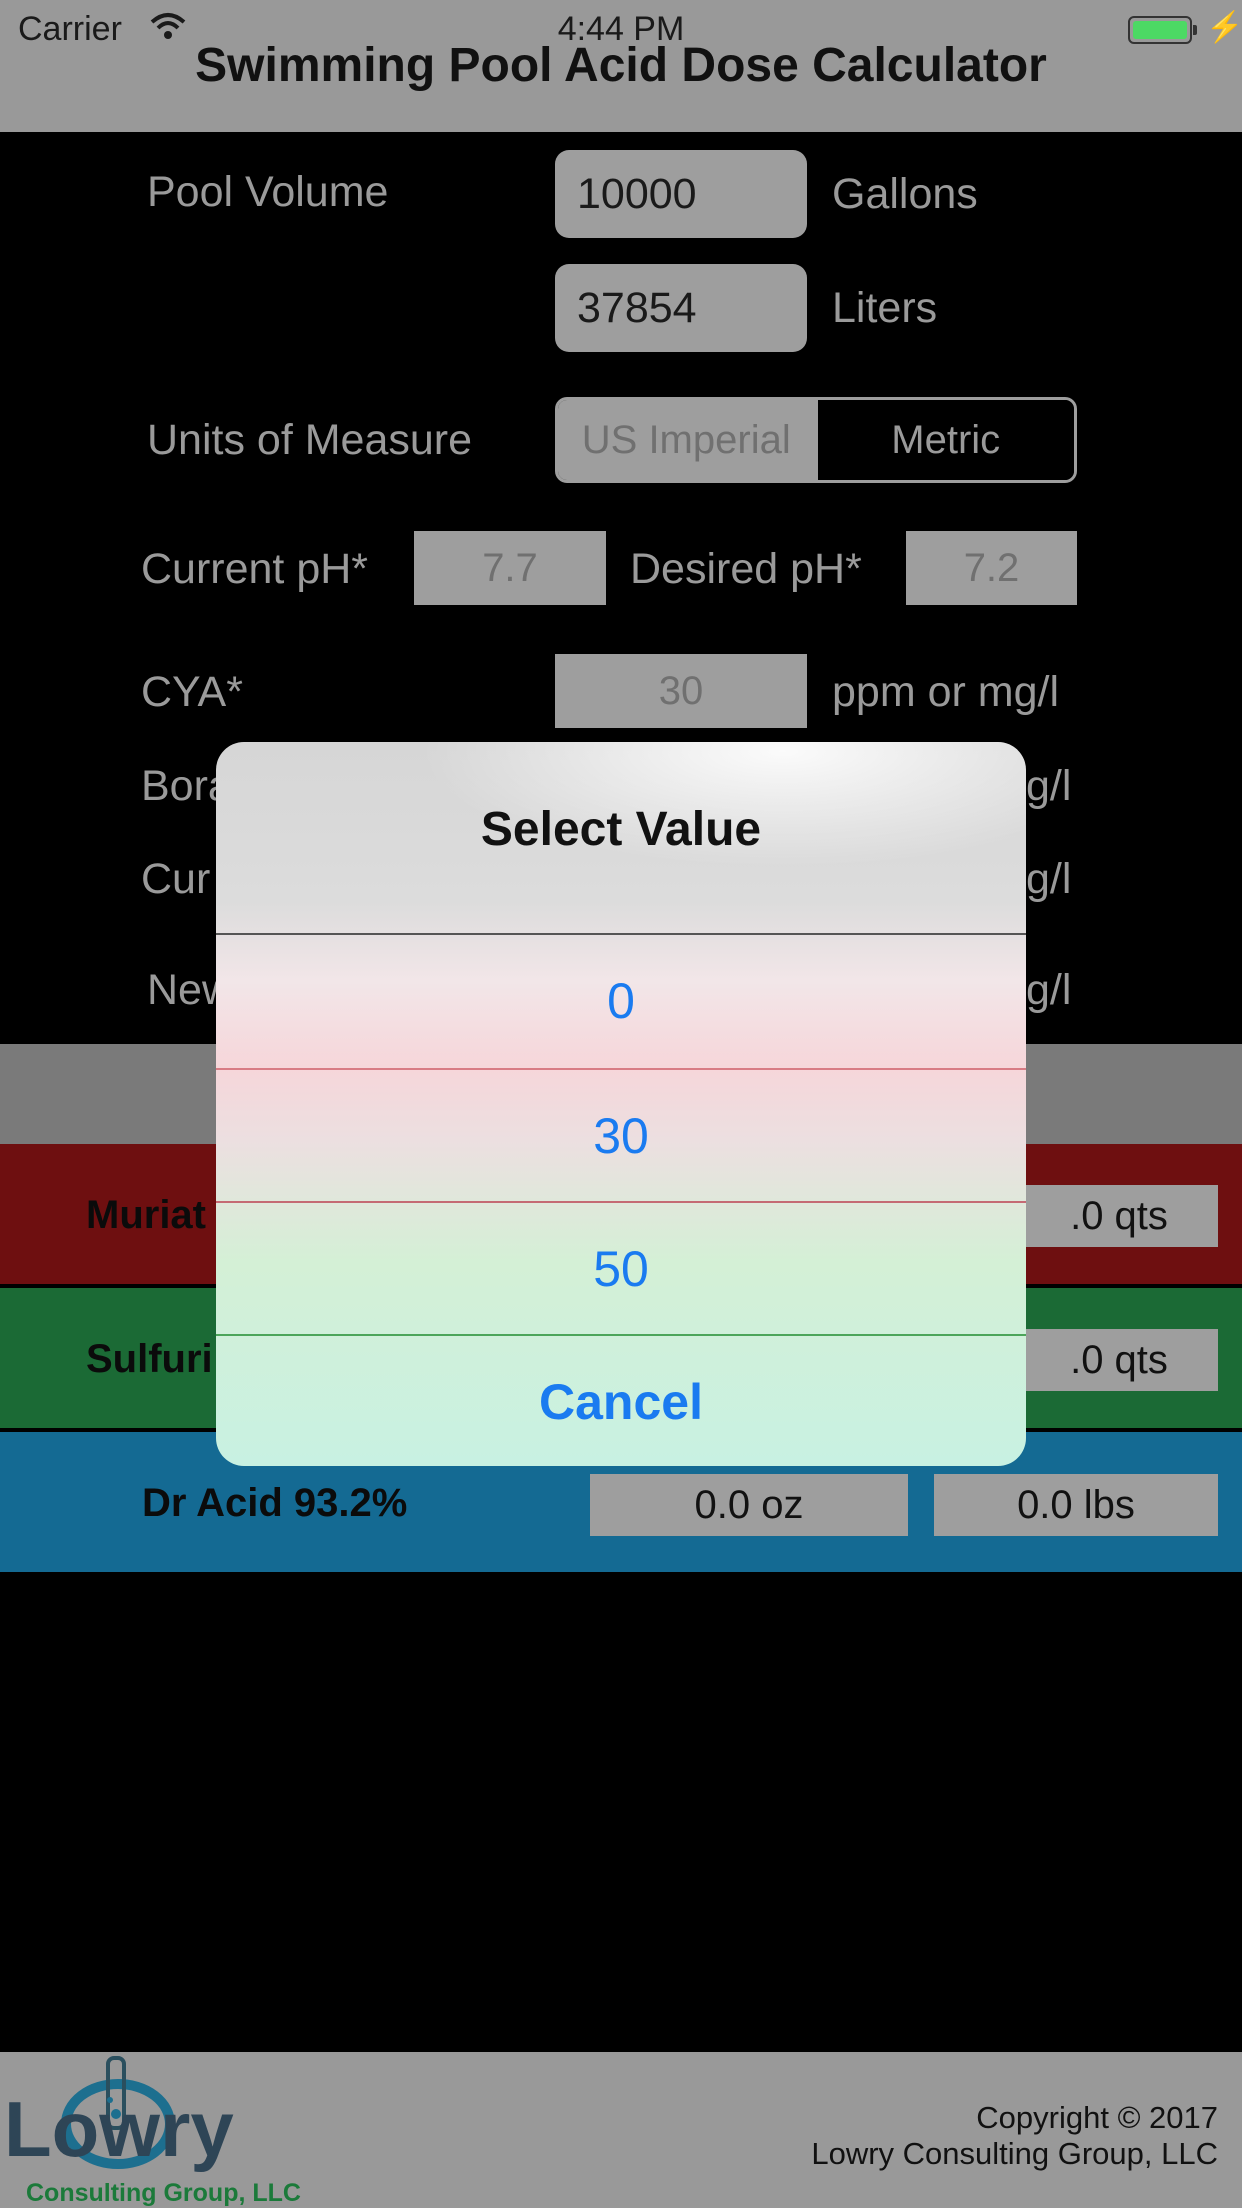 This screenshot has width=1242, height=2208. Describe the element at coordinates (681, 308) in the screenshot. I see `liters-input: 37854` at that location.